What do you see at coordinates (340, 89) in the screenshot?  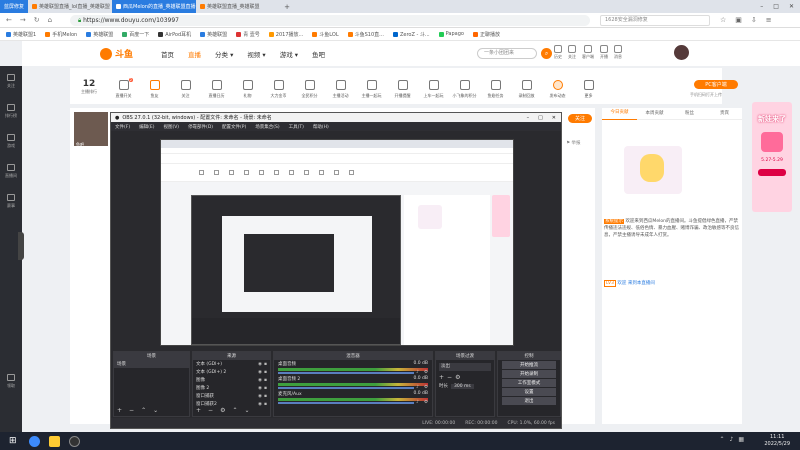 I see `category-7: 主播活动` at bounding box center [340, 89].